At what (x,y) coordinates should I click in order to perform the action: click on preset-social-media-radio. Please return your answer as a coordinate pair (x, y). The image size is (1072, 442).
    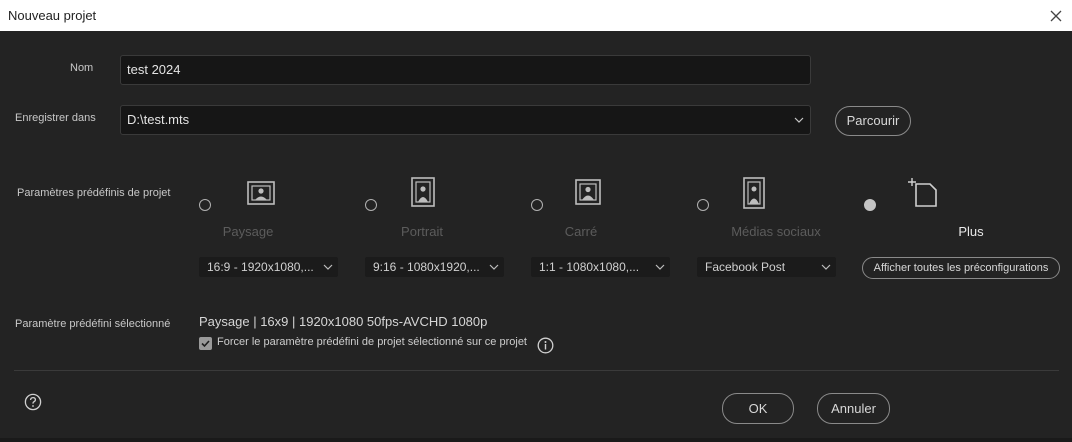
    Looking at the image, I should click on (703, 205).